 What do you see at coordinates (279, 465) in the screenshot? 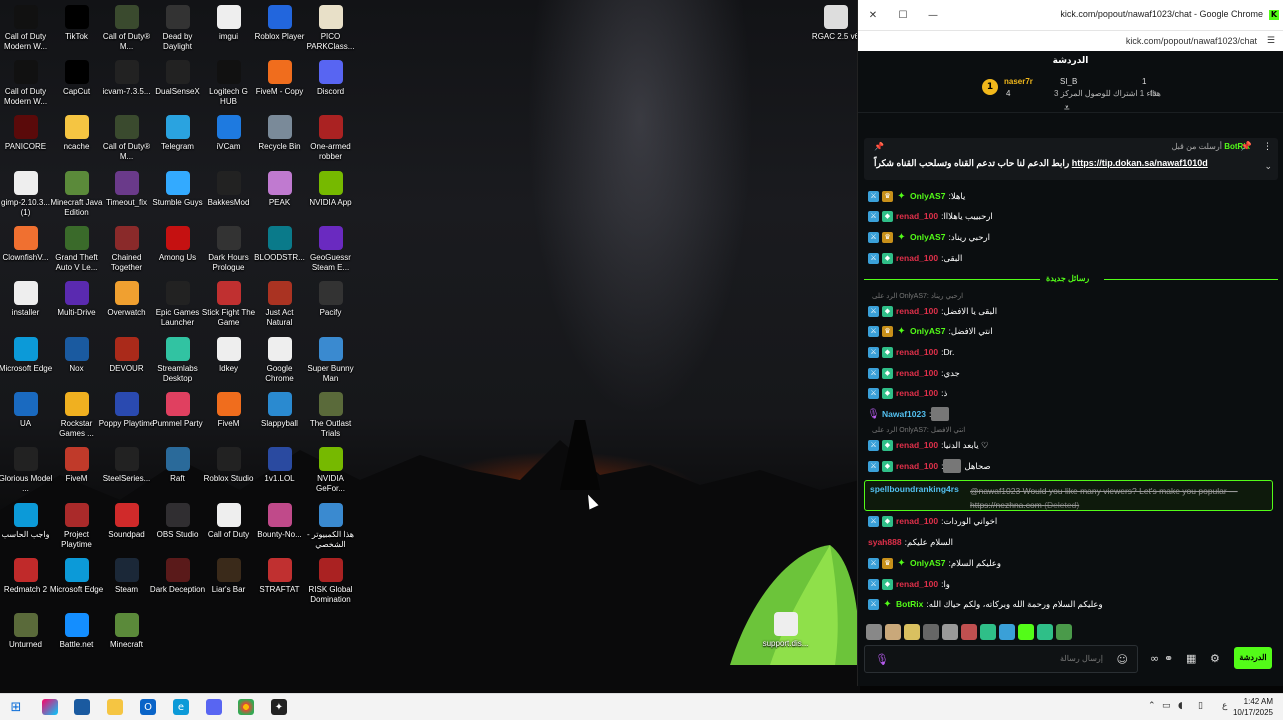
I see `desktop-icon: 1v1.LOL` at bounding box center [279, 465].